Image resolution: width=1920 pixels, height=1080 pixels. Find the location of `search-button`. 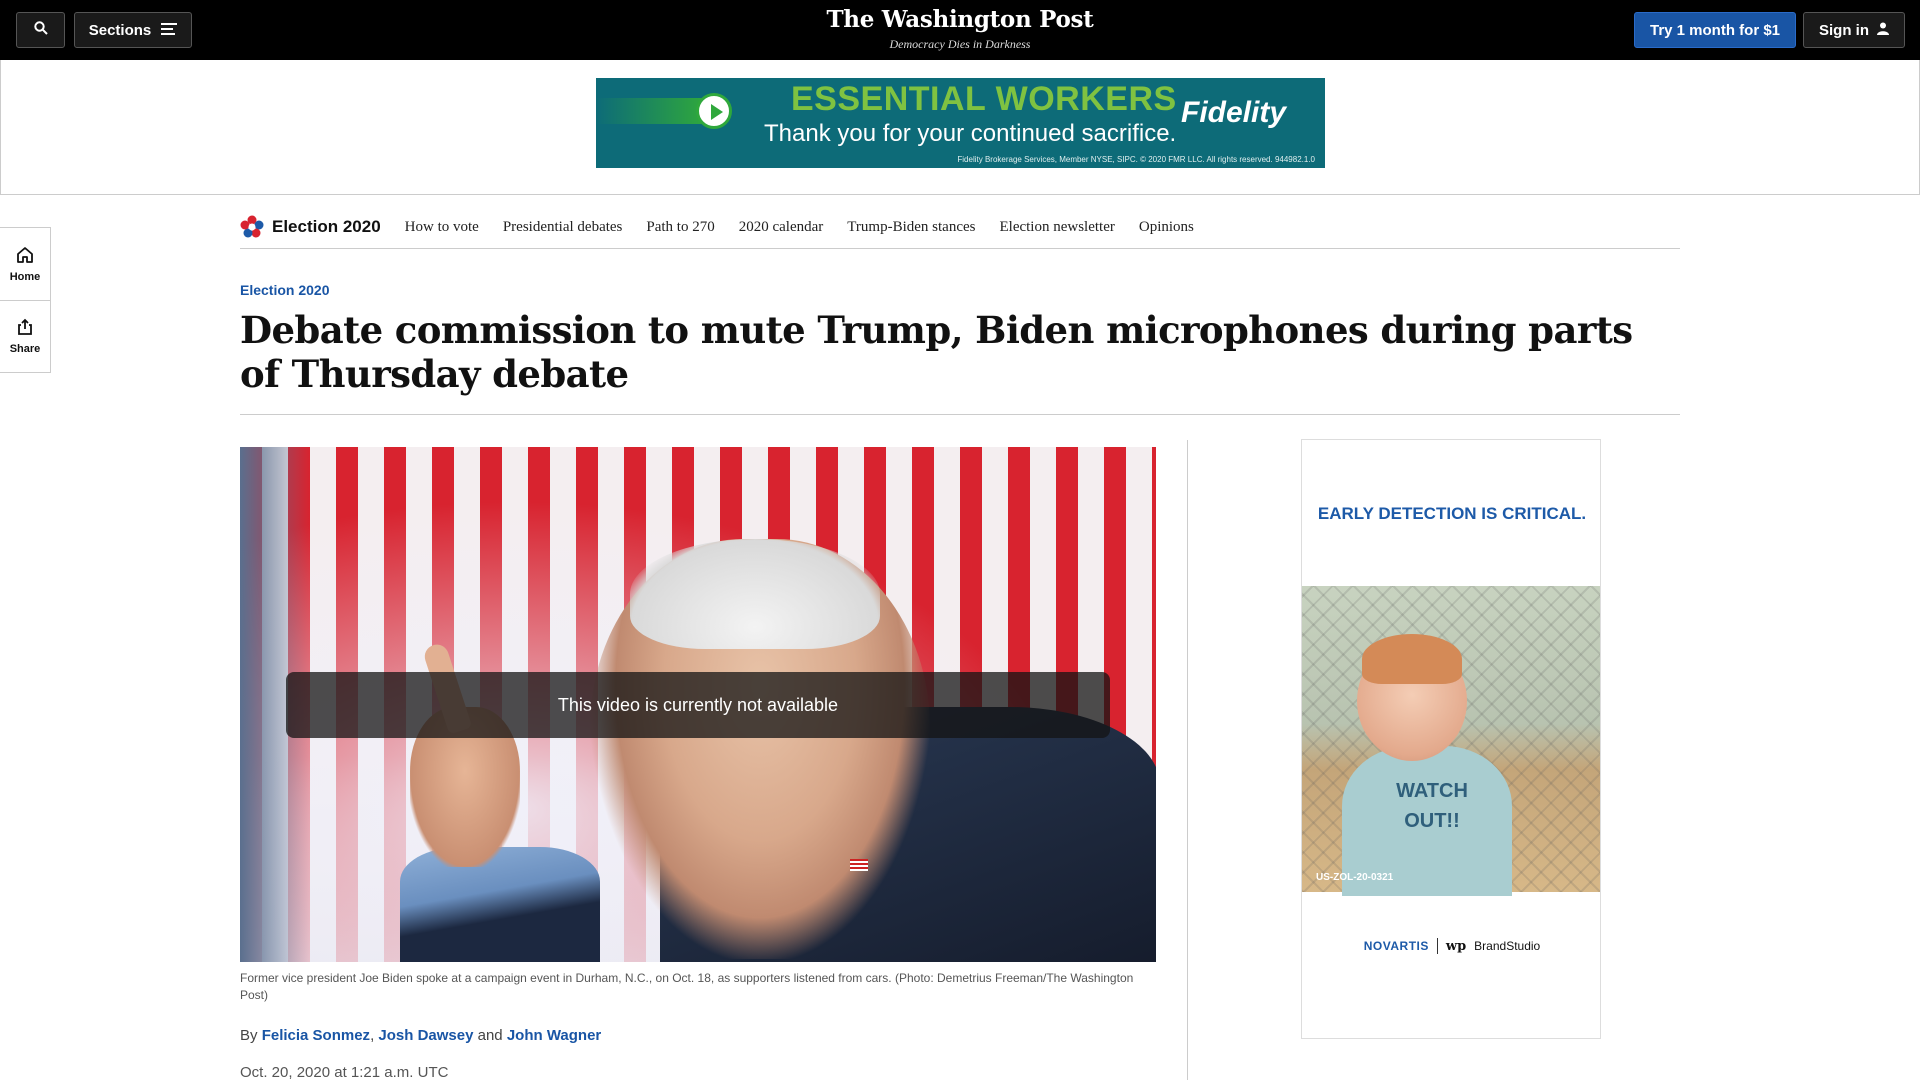

search-button is located at coordinates (40, 30).